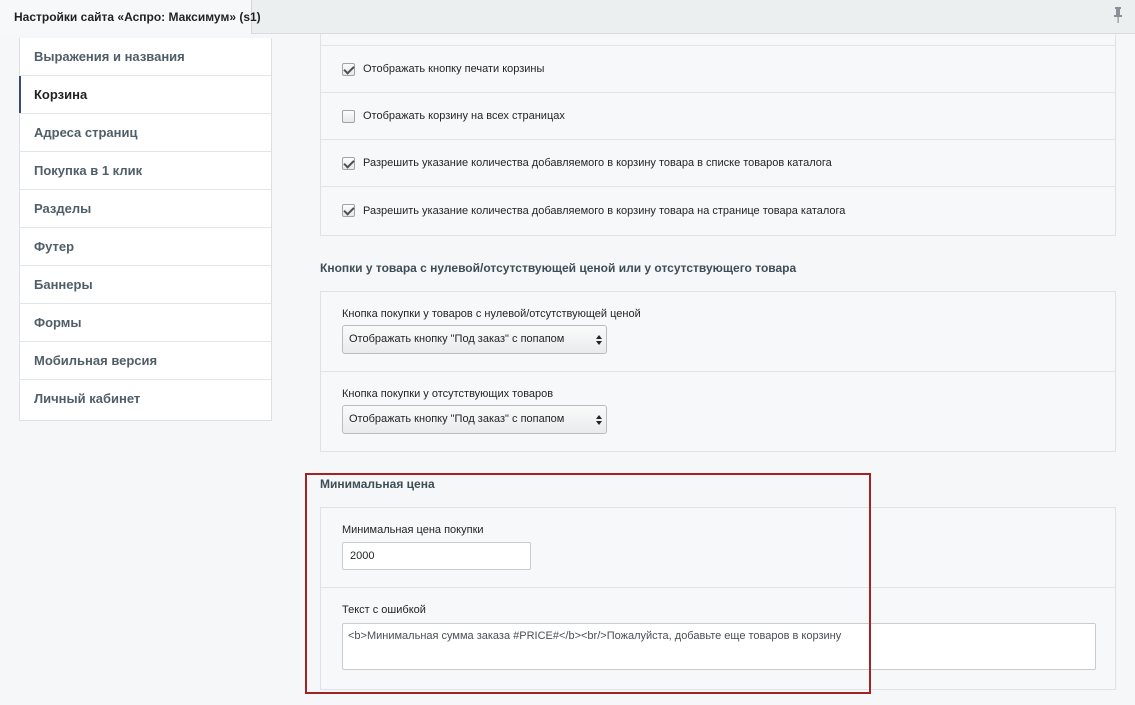 Image resolution: width=1135 pixels, height=705 pixels. Describe the element at coordinates (718, 116) in the screenshot. I see `option-cart-all-pages: Отображать корзину на всех страницах` at that location.